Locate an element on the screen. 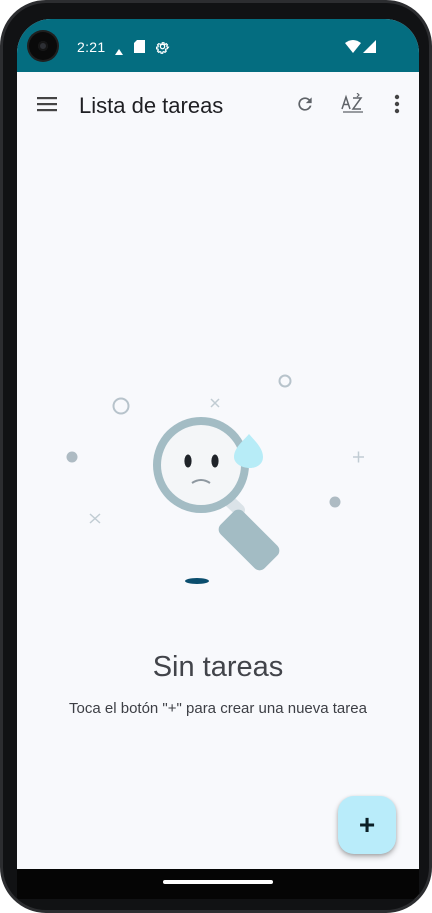  app-bar: Lista de tareas is located at coordinates (218, 106).